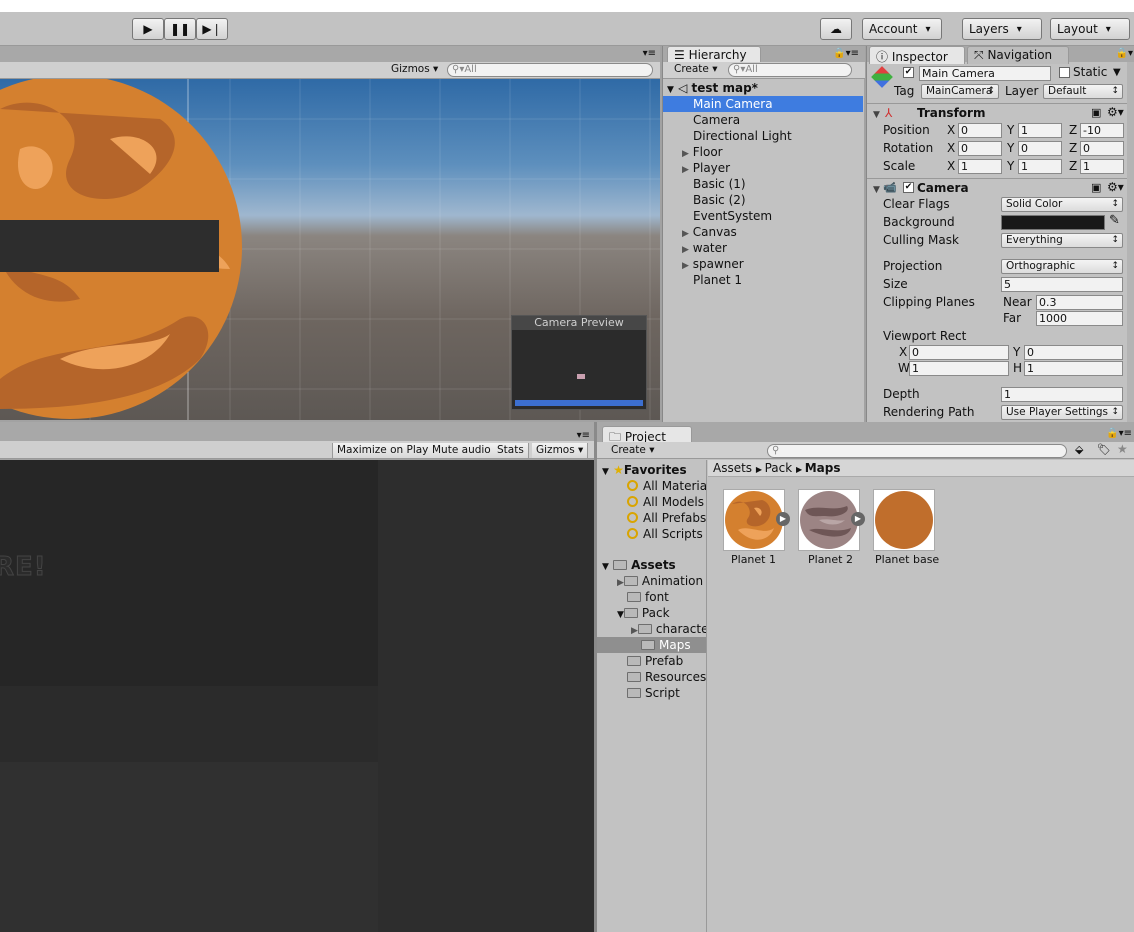  Describe the element at coordinates (180, 29) in the screenshot. I see `pause-button: ❚❚` at that location.